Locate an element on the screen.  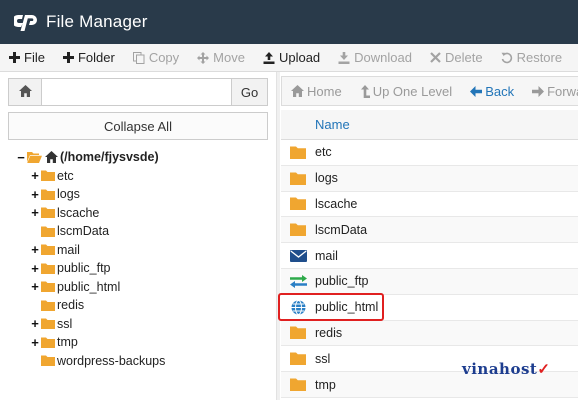
go-button: Go is located at coordinates (249, 92).